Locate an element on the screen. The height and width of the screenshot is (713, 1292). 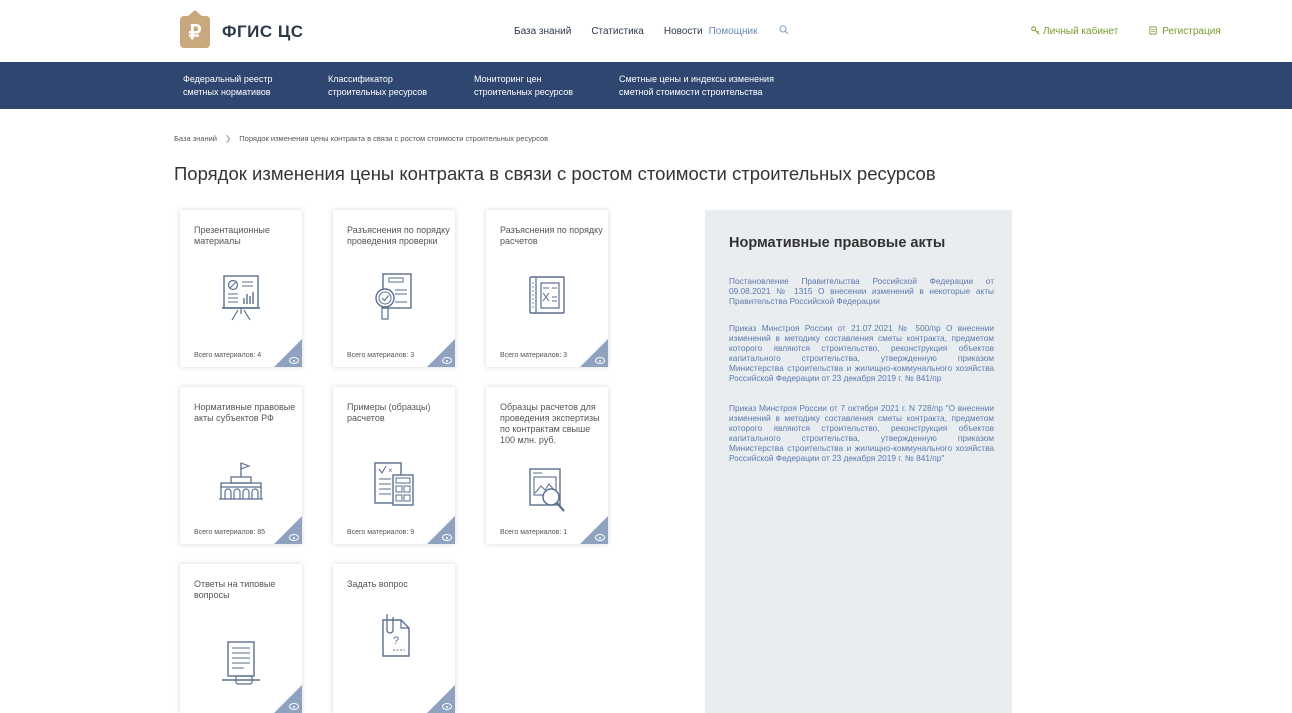
card-title: Презентационные материалы is located at coordinates (232, 235).